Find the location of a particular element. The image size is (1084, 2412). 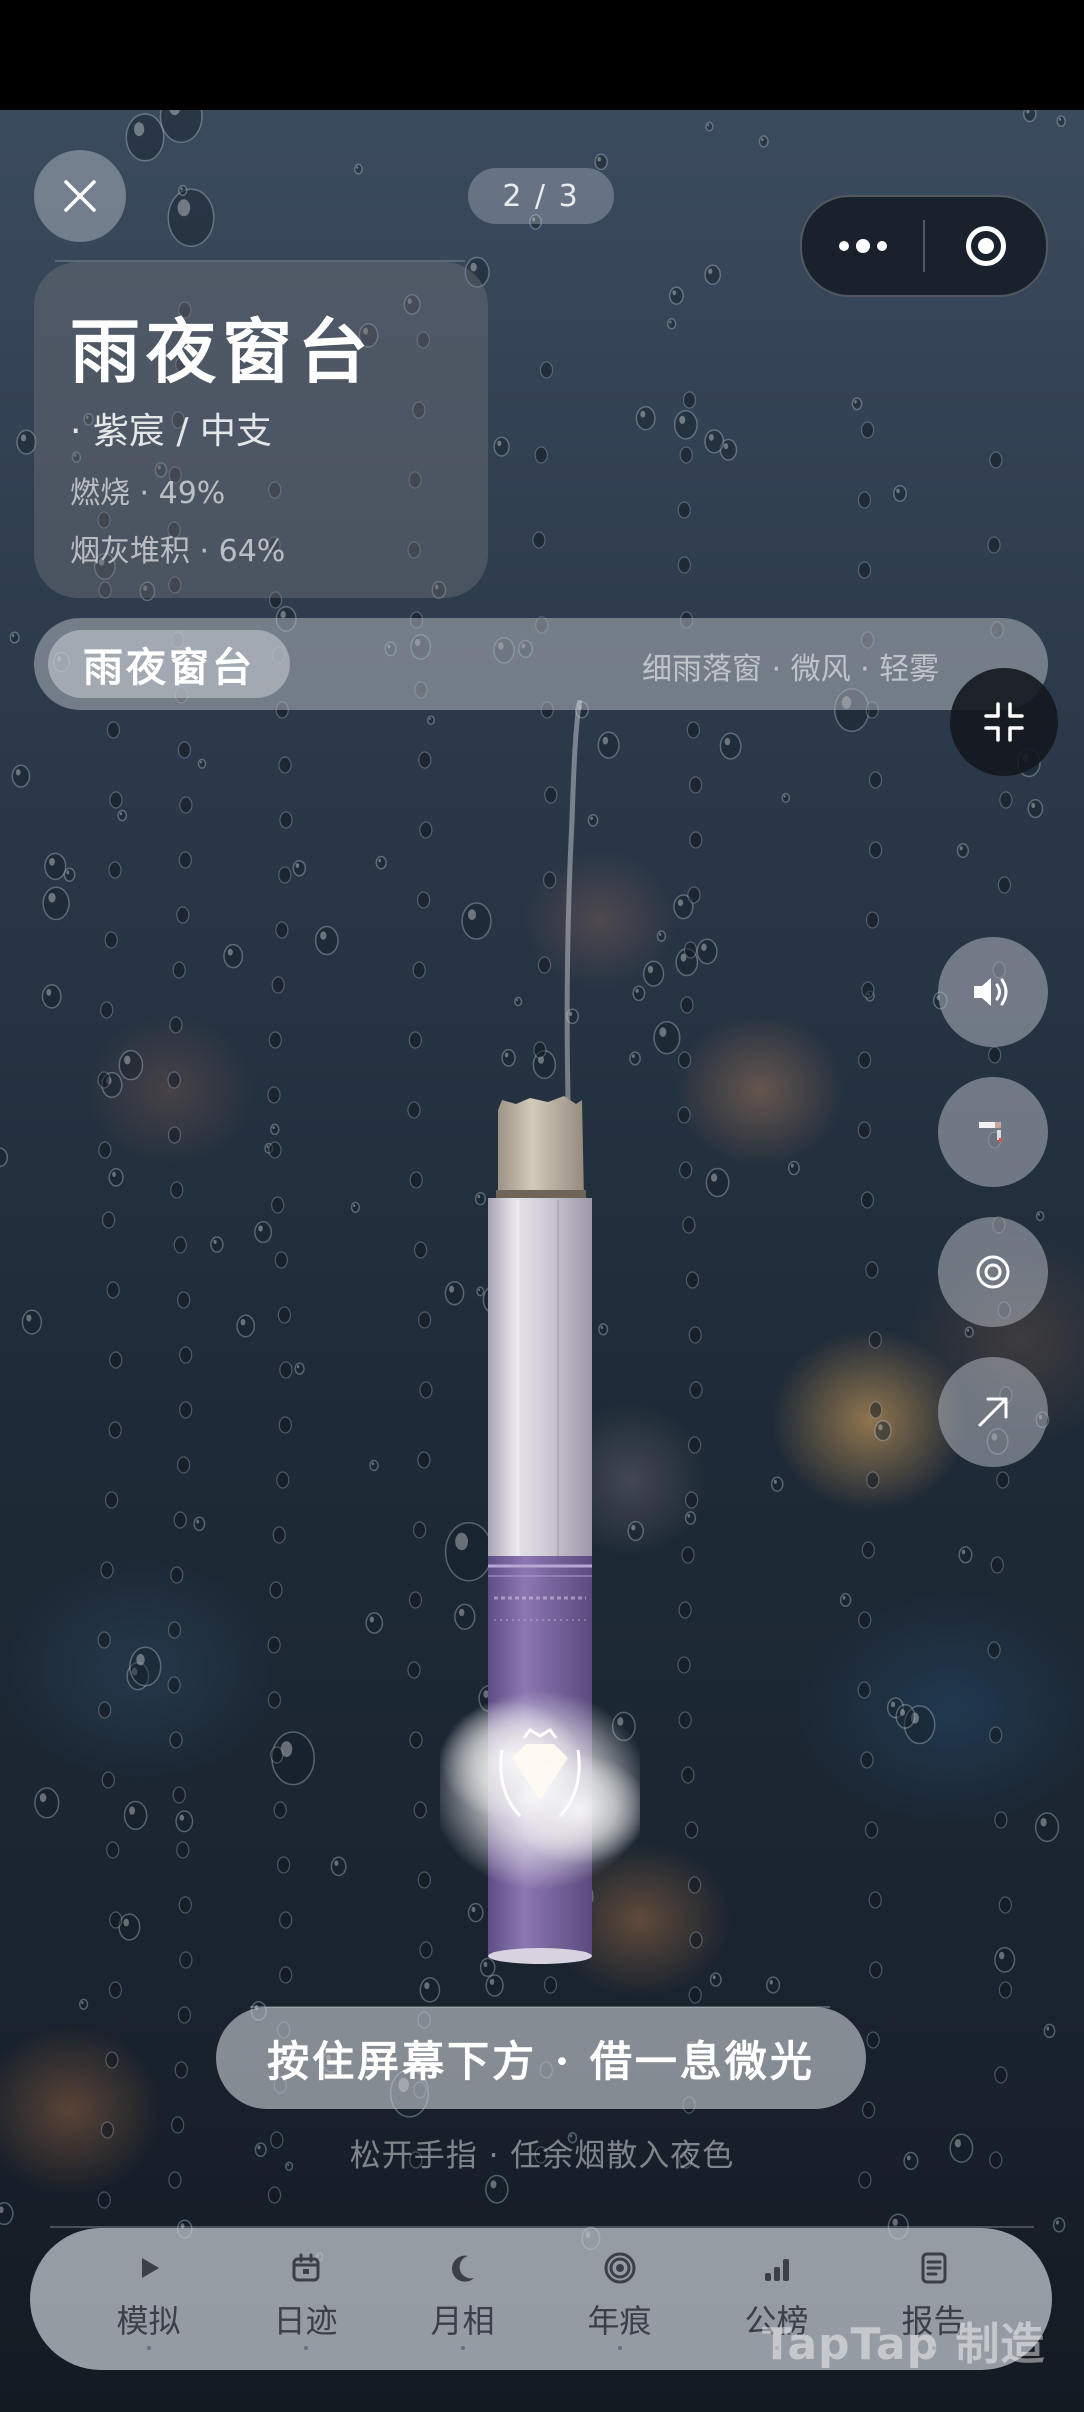

nav-label: 年痕 is located at coordinates (619, 2321).